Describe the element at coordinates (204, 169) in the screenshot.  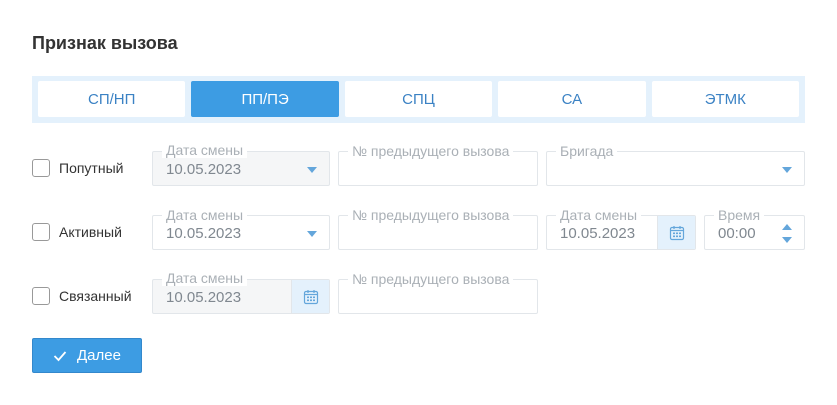
I see `passing-shift-date-value: 10.05.2023` at that location.